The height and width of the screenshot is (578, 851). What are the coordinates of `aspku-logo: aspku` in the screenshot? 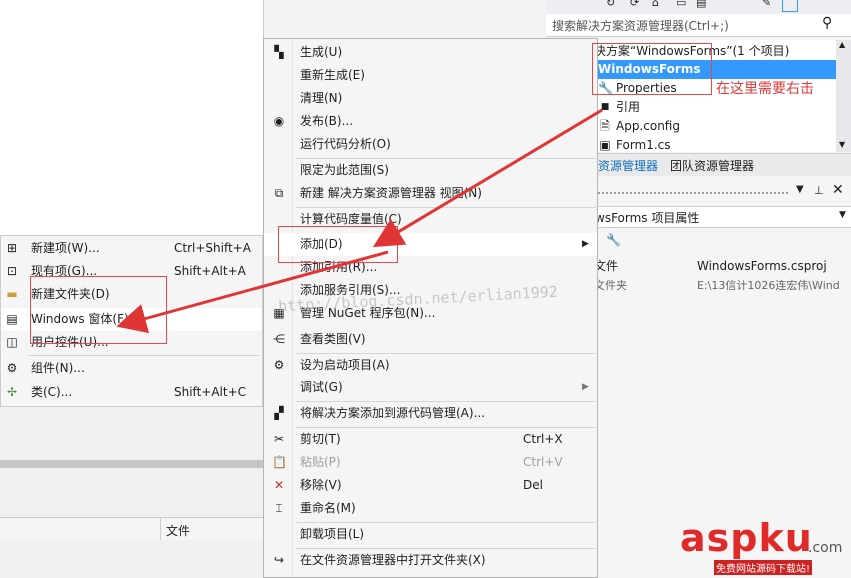 It's located at (746, 538).